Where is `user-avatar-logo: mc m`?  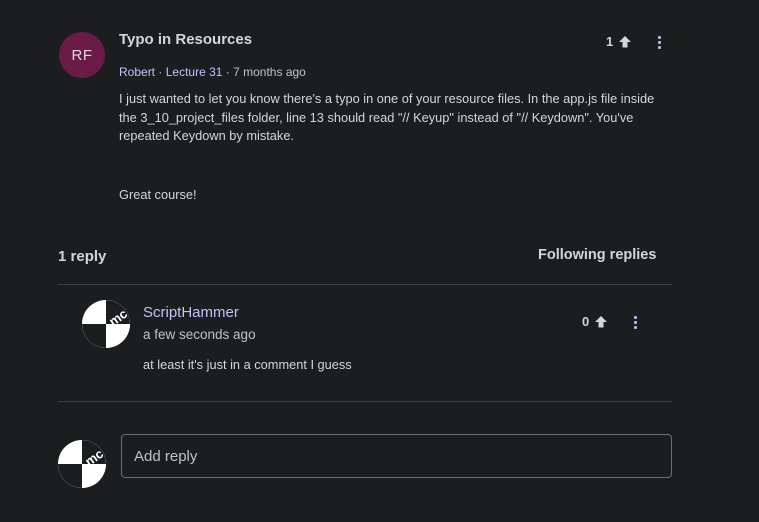 user-avatar-logo: mc m is located at coordinates (82, 464).